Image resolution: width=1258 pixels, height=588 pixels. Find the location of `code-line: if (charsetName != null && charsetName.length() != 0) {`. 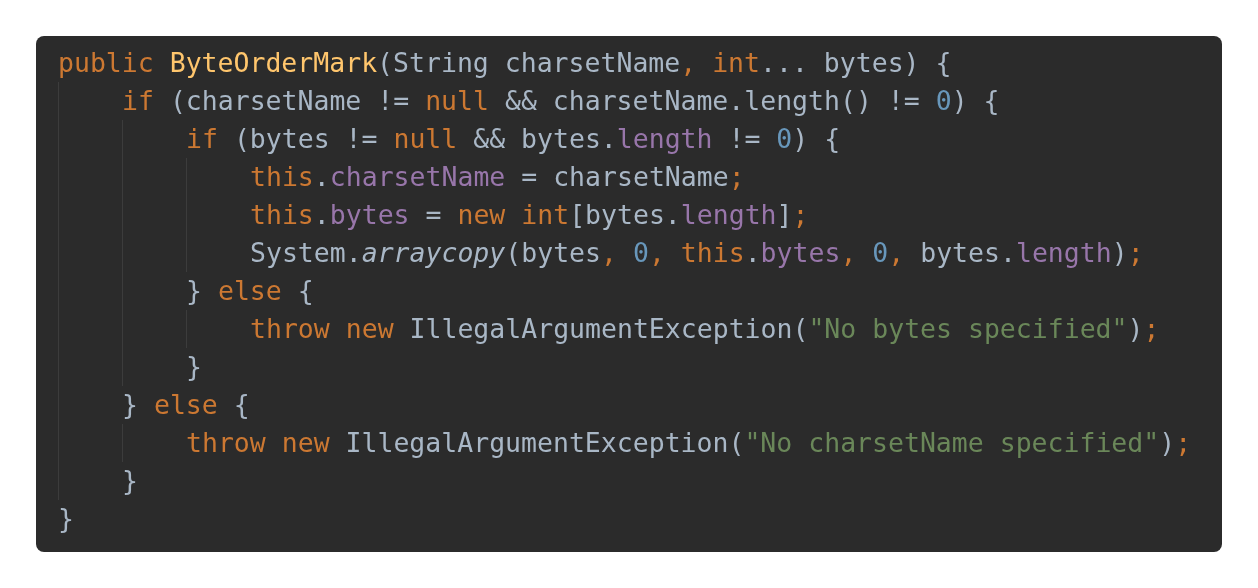

code-line: if (charsetName != null && charsetName.length() != 0) { is located at coordinates (561, 101).